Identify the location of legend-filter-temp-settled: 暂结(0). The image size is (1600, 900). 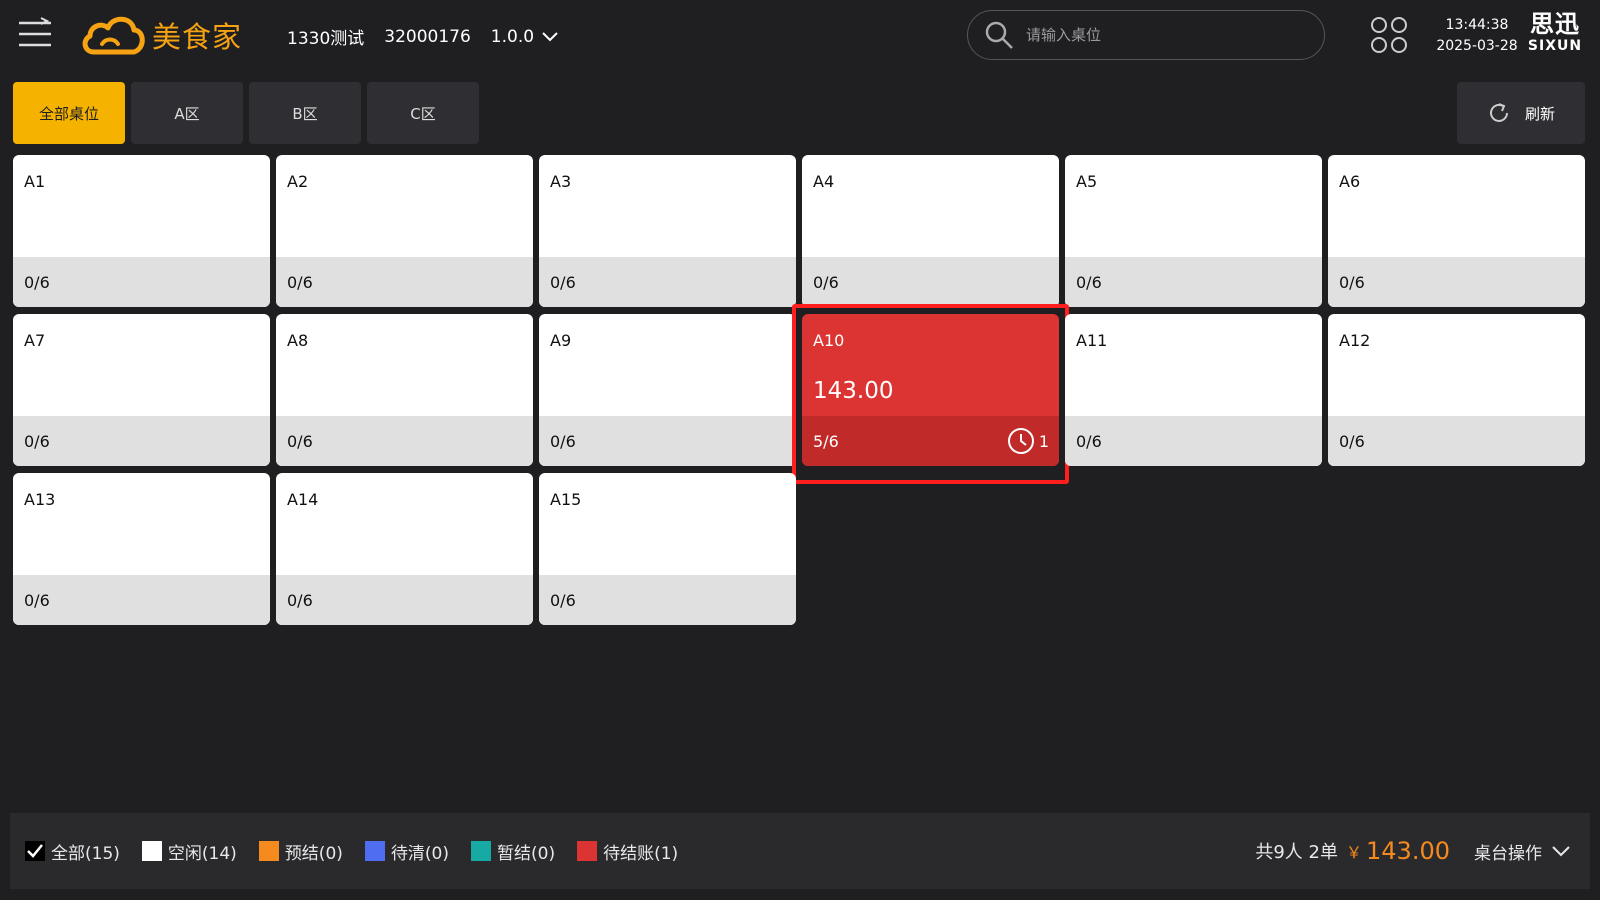
(513, 851).